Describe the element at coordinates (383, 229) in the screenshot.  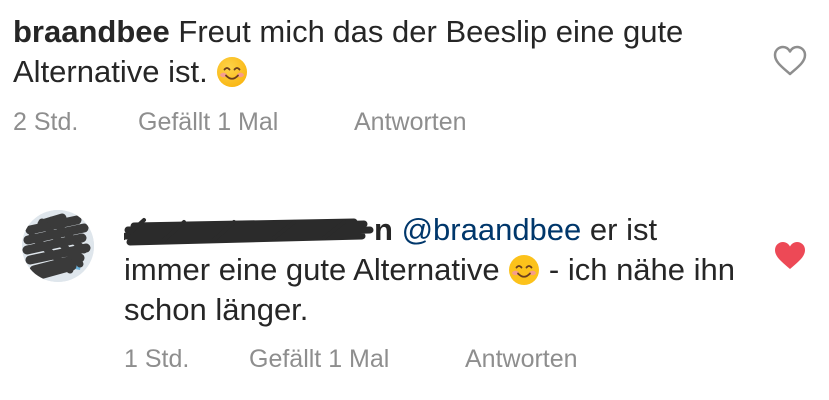
I see `comment-username-suffix: n` at that location.